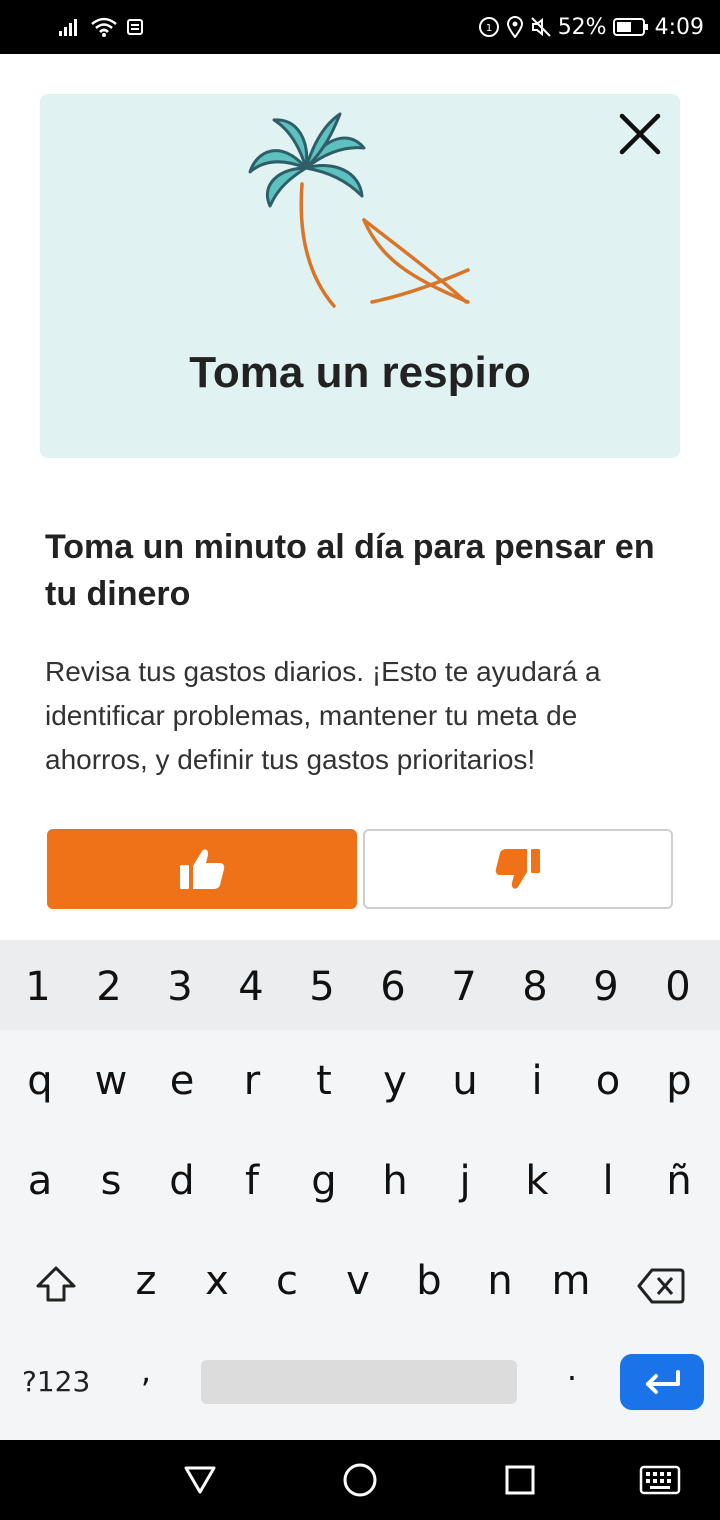 The height and width of the screenshot is (1520, 720). I want to click on thumbs-down-icon, so click(517, 869).